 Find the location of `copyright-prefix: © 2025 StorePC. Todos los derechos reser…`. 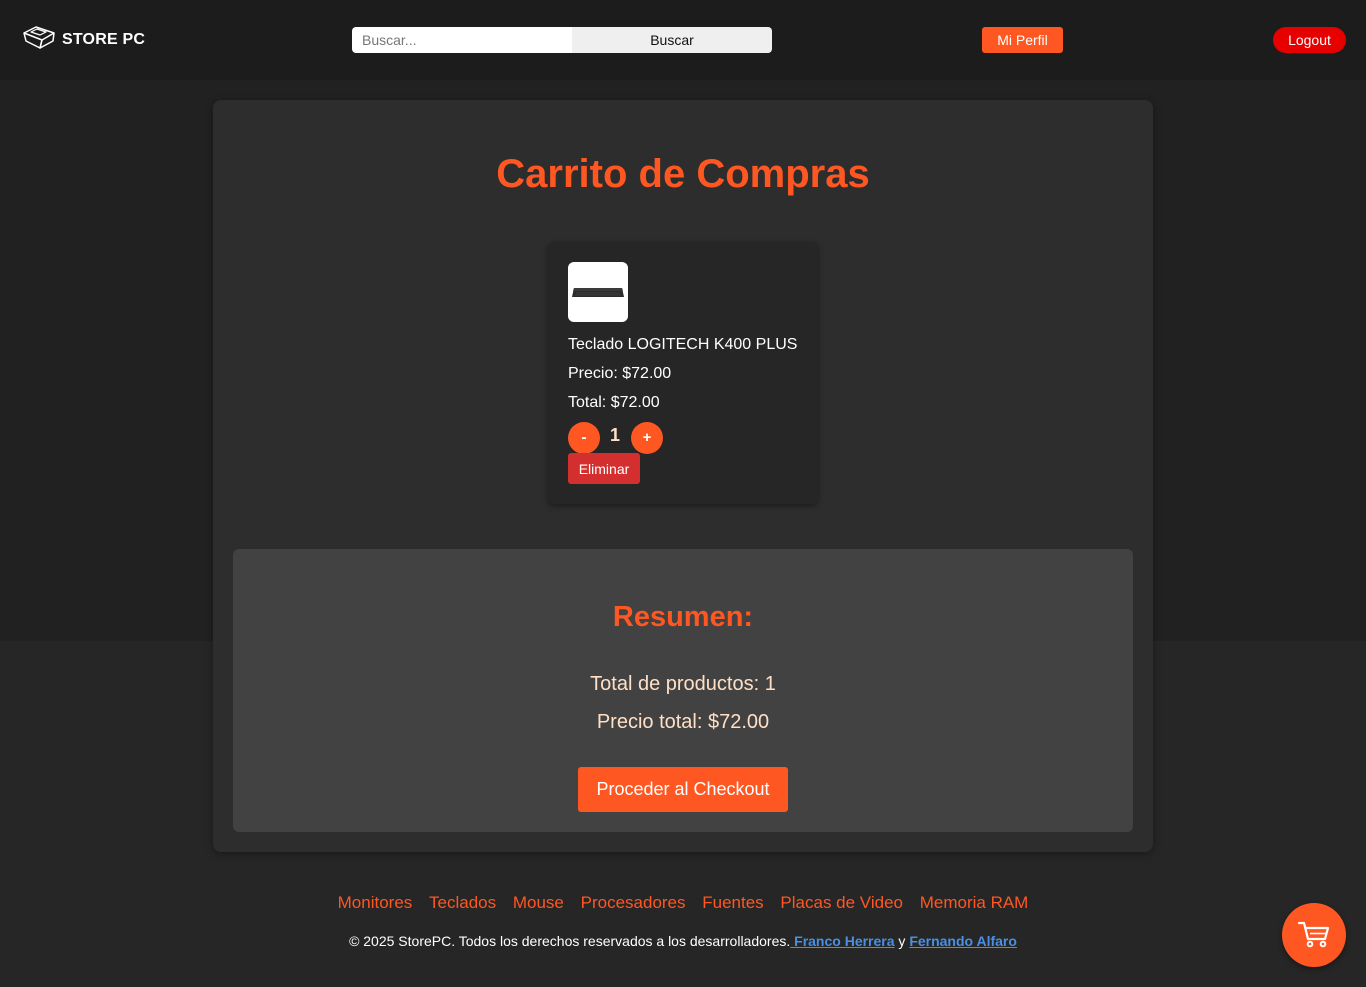

copyright-prefix: © 2025 StorePC. Todos los derechos reser… is located at coordinates (570, 941).